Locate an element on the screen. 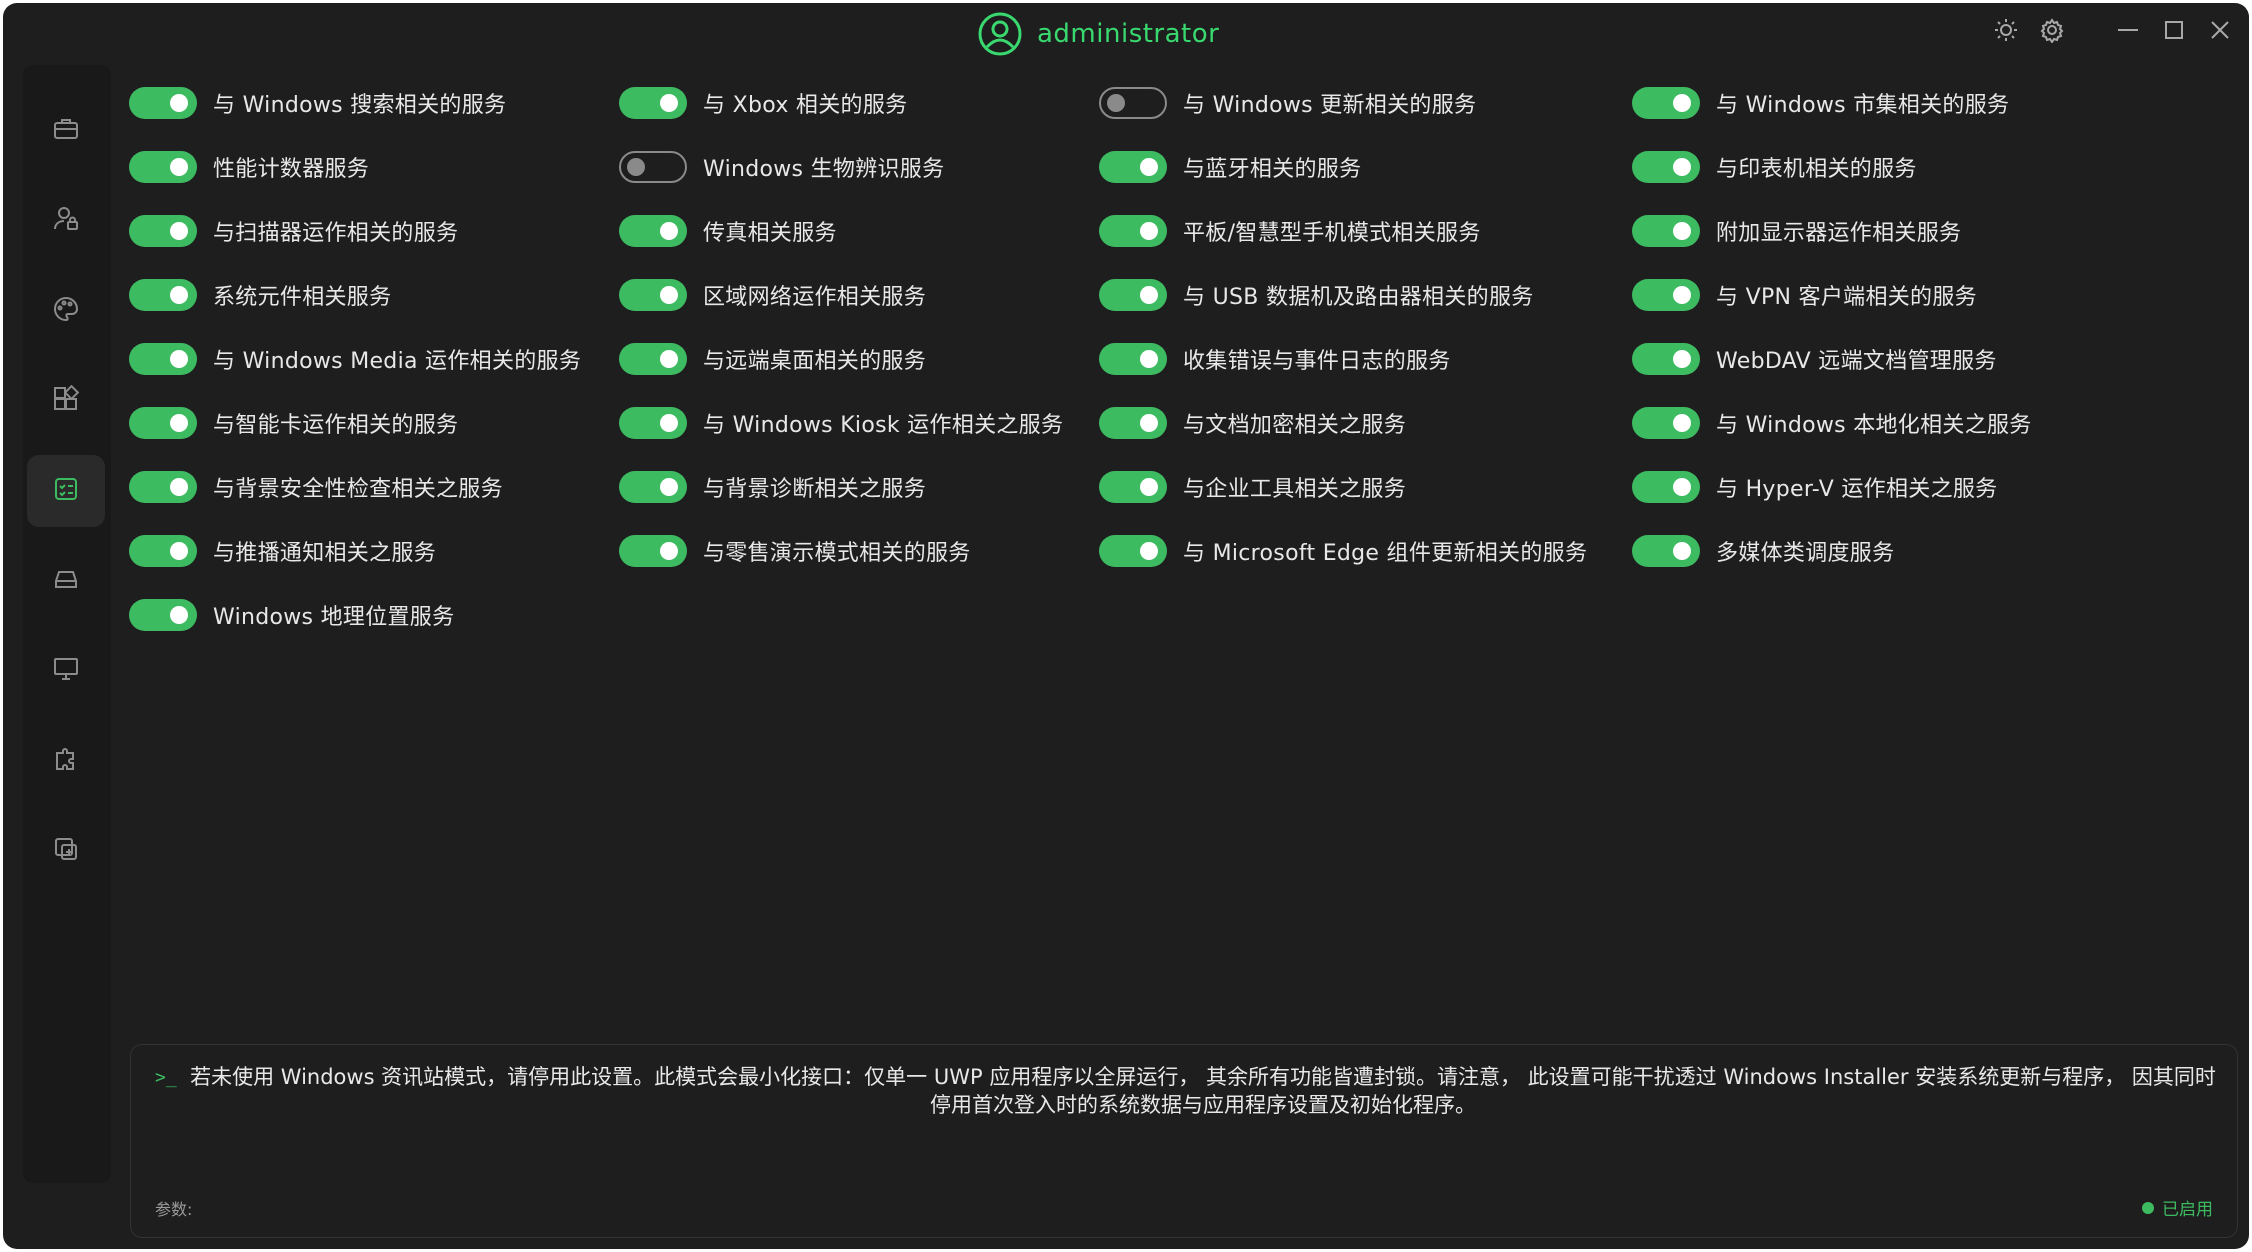 The width and height of the screenshot is (2252, 1252). service-toggle-row: 与 VPN 客户端相关的服务 is located at coordinates (1804, 295).